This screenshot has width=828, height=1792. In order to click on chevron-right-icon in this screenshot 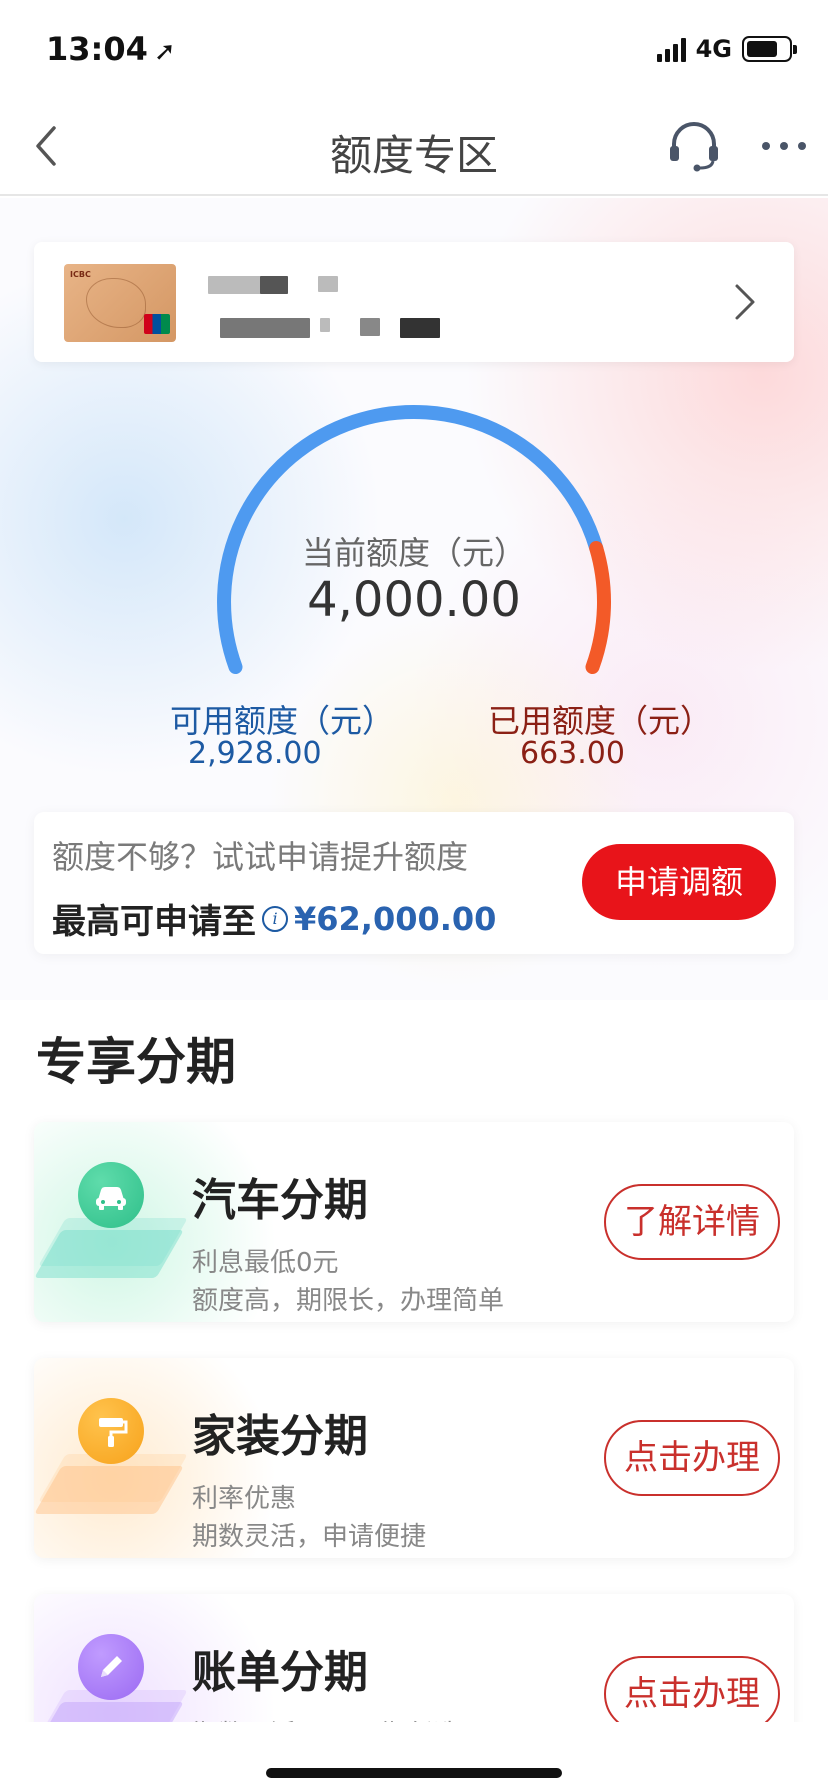, I will do `click(745, 302)`.